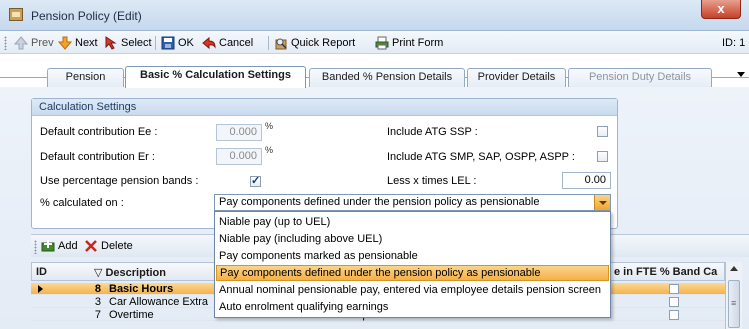 This screenshot has width=749, height=329. I want to click on column-description: ▽ Description, so click(130, 272).